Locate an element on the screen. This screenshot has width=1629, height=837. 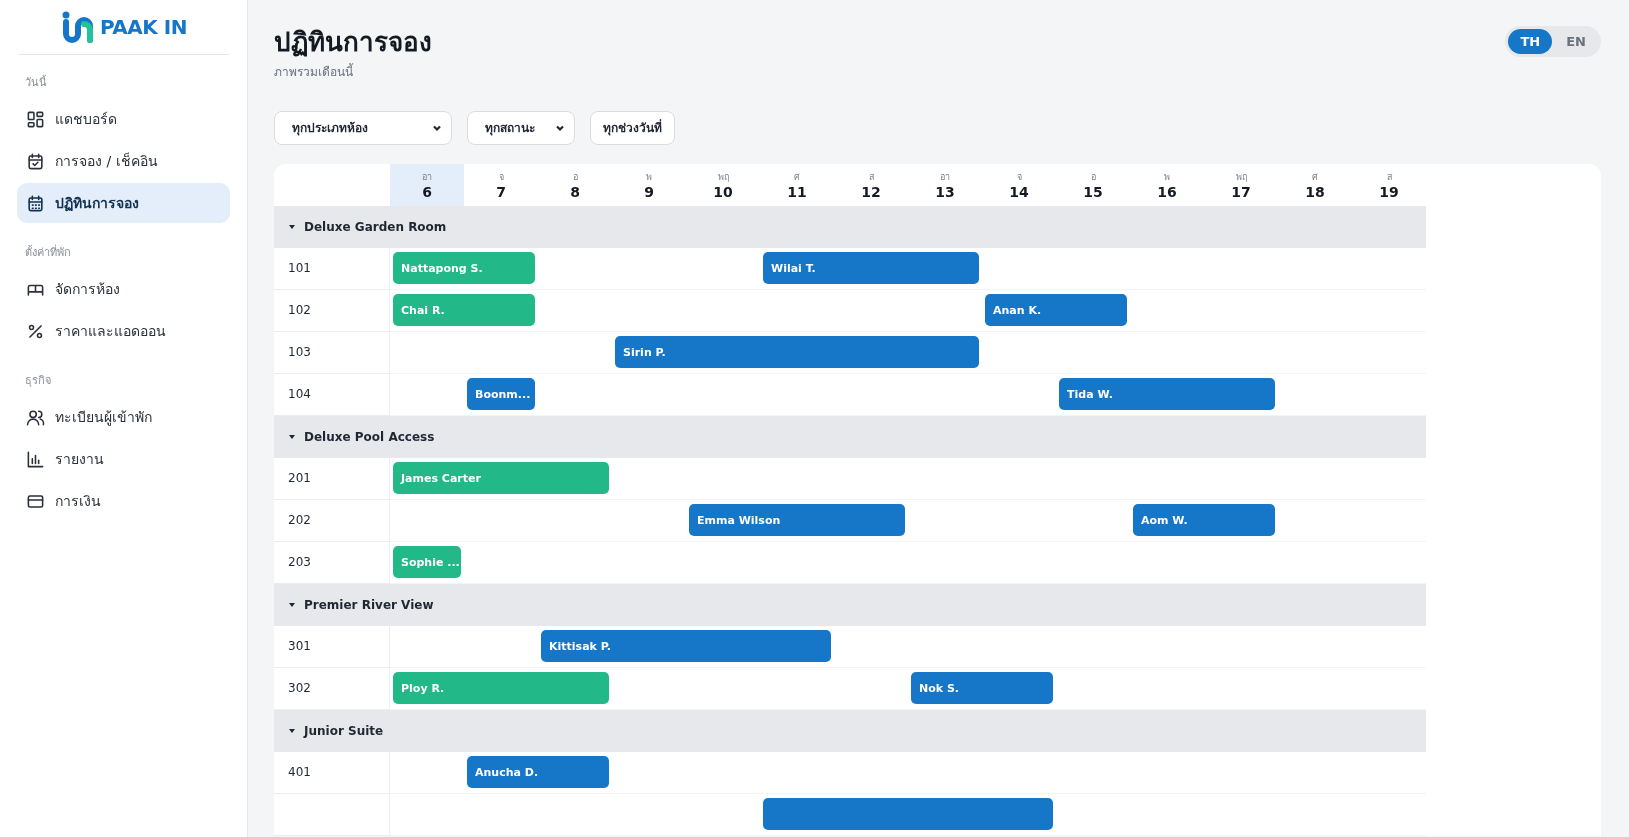
room-type-name: Junior Suite is located at coordinates (344, 730).